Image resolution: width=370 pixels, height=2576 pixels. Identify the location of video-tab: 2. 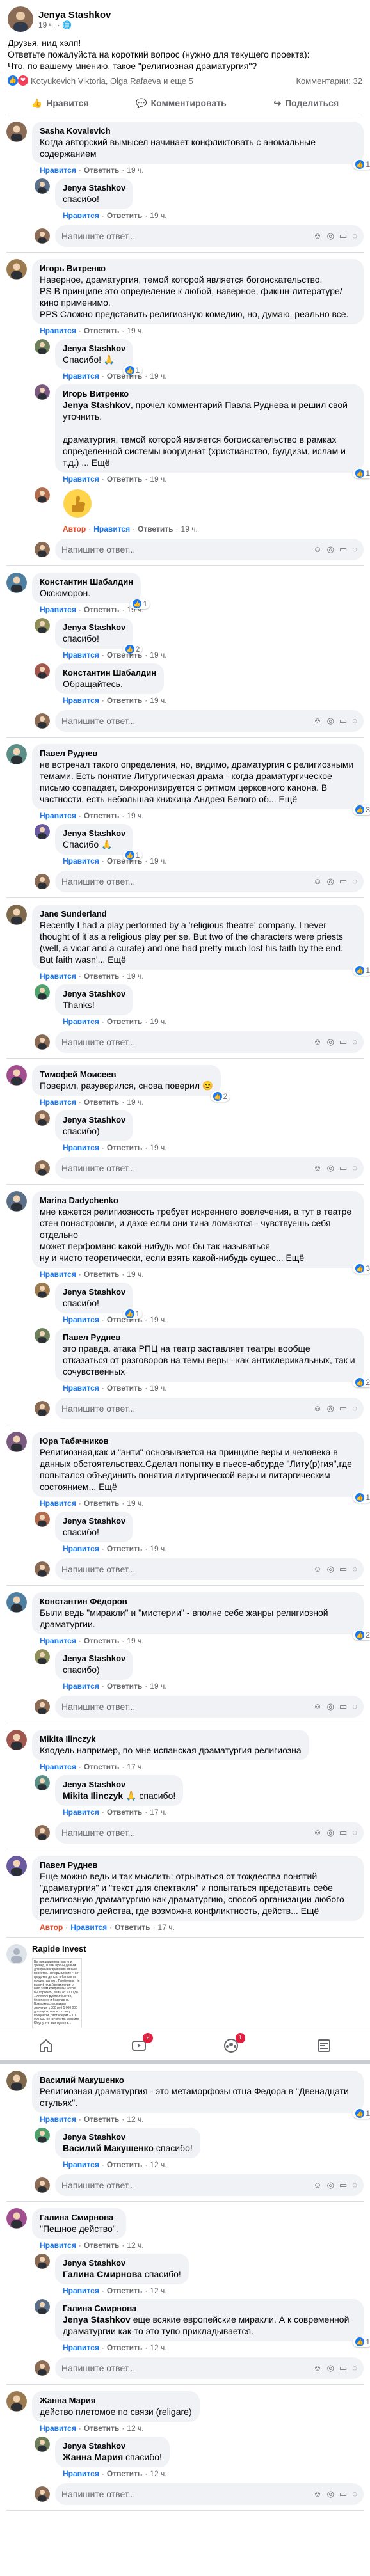
(142, 2043).